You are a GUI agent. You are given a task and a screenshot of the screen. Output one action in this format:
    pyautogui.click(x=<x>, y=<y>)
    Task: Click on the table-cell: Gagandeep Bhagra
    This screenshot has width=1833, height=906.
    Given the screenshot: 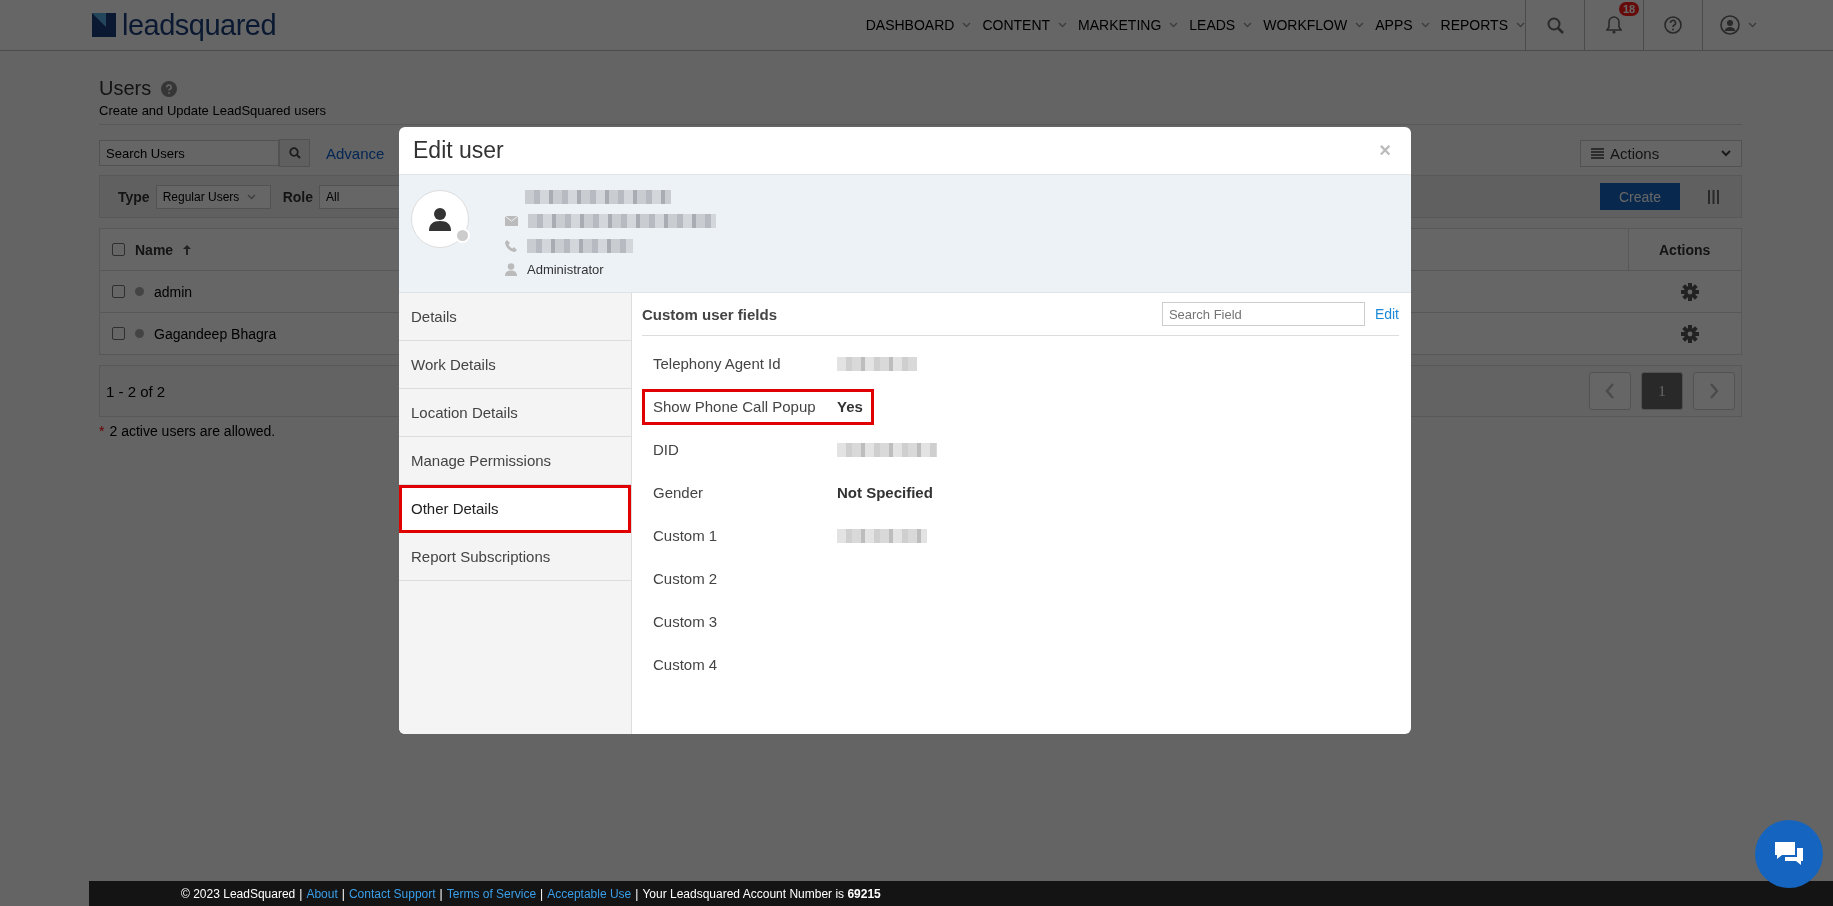 What is the action you would take?
    pyautogui.click(x=215, y=333)
    